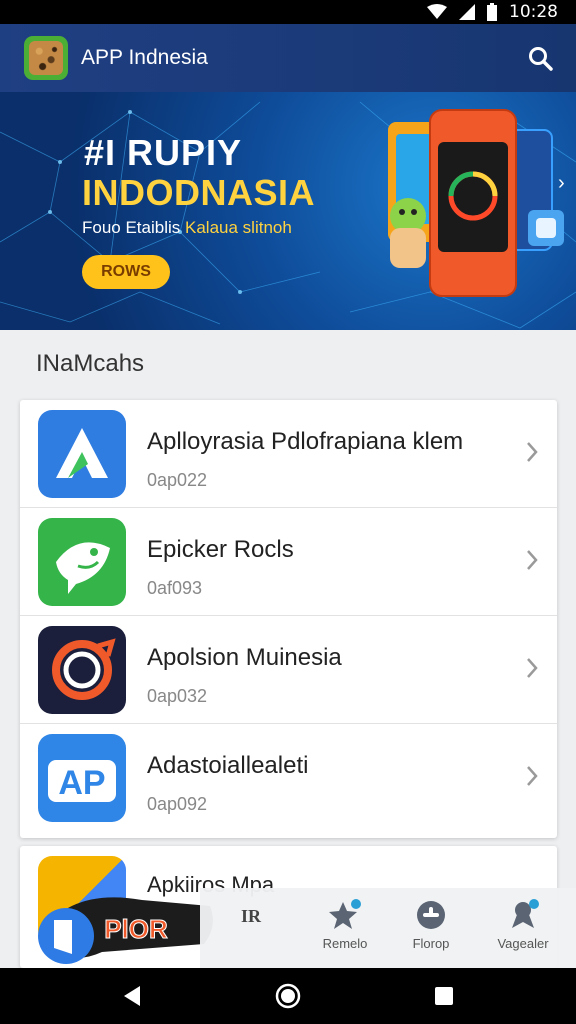  I want to click on promo-sticker: PlOR, so click(127, 927).